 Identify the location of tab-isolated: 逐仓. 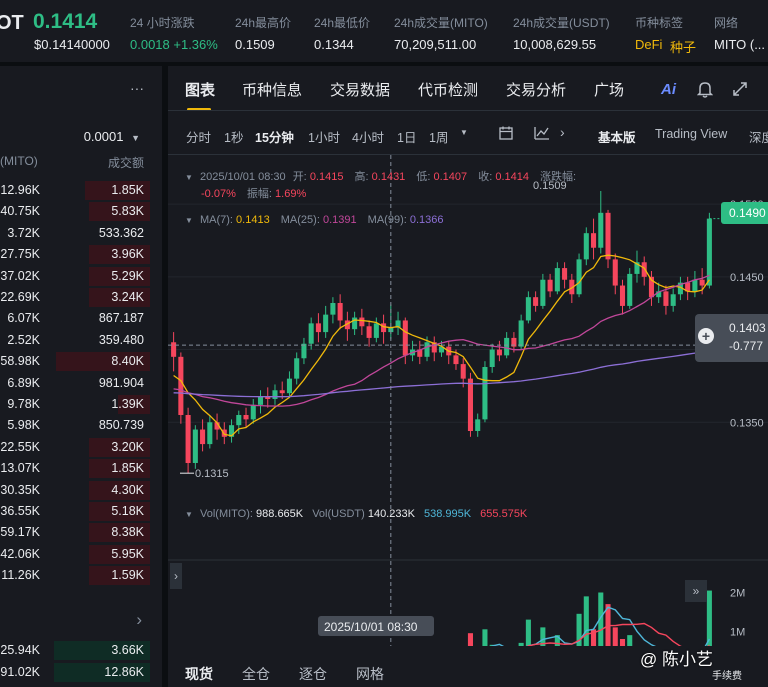
(313, 674).